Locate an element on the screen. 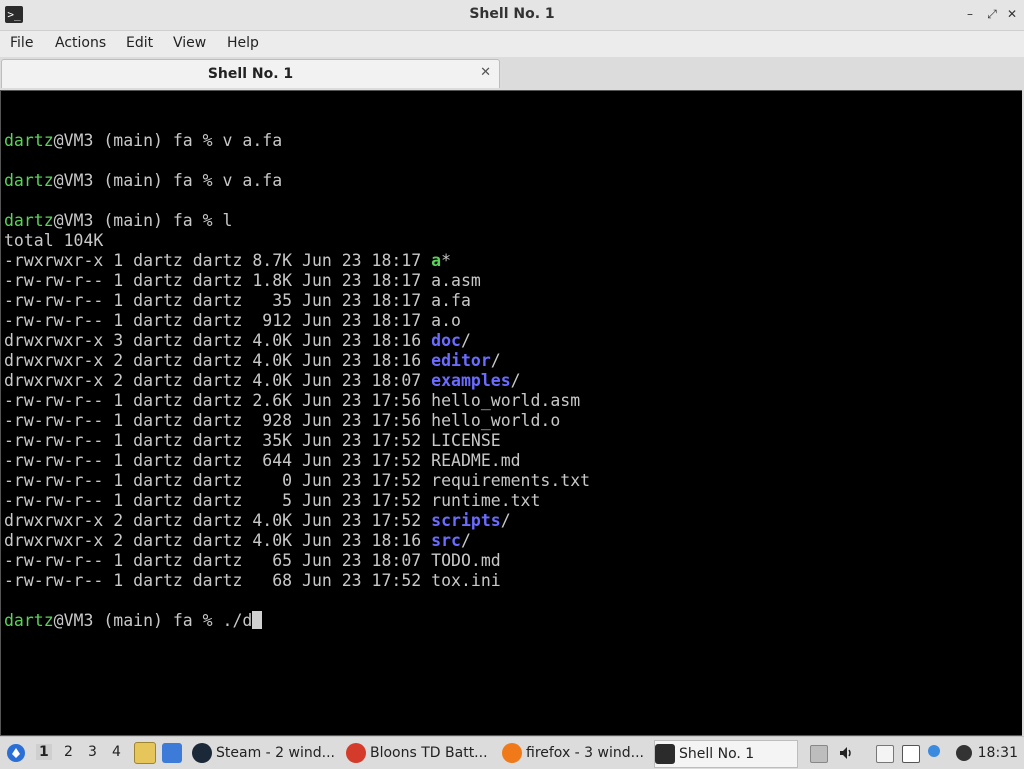  workspace-1: 1 is located at coordinates (44, 752).